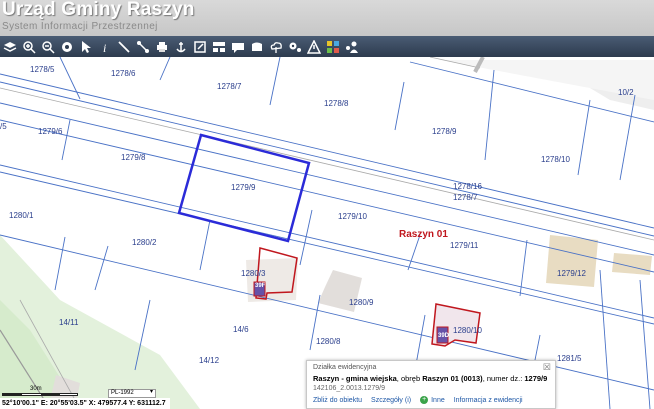  I want to click on parcel-label: 1280/1, so click(21, 215).